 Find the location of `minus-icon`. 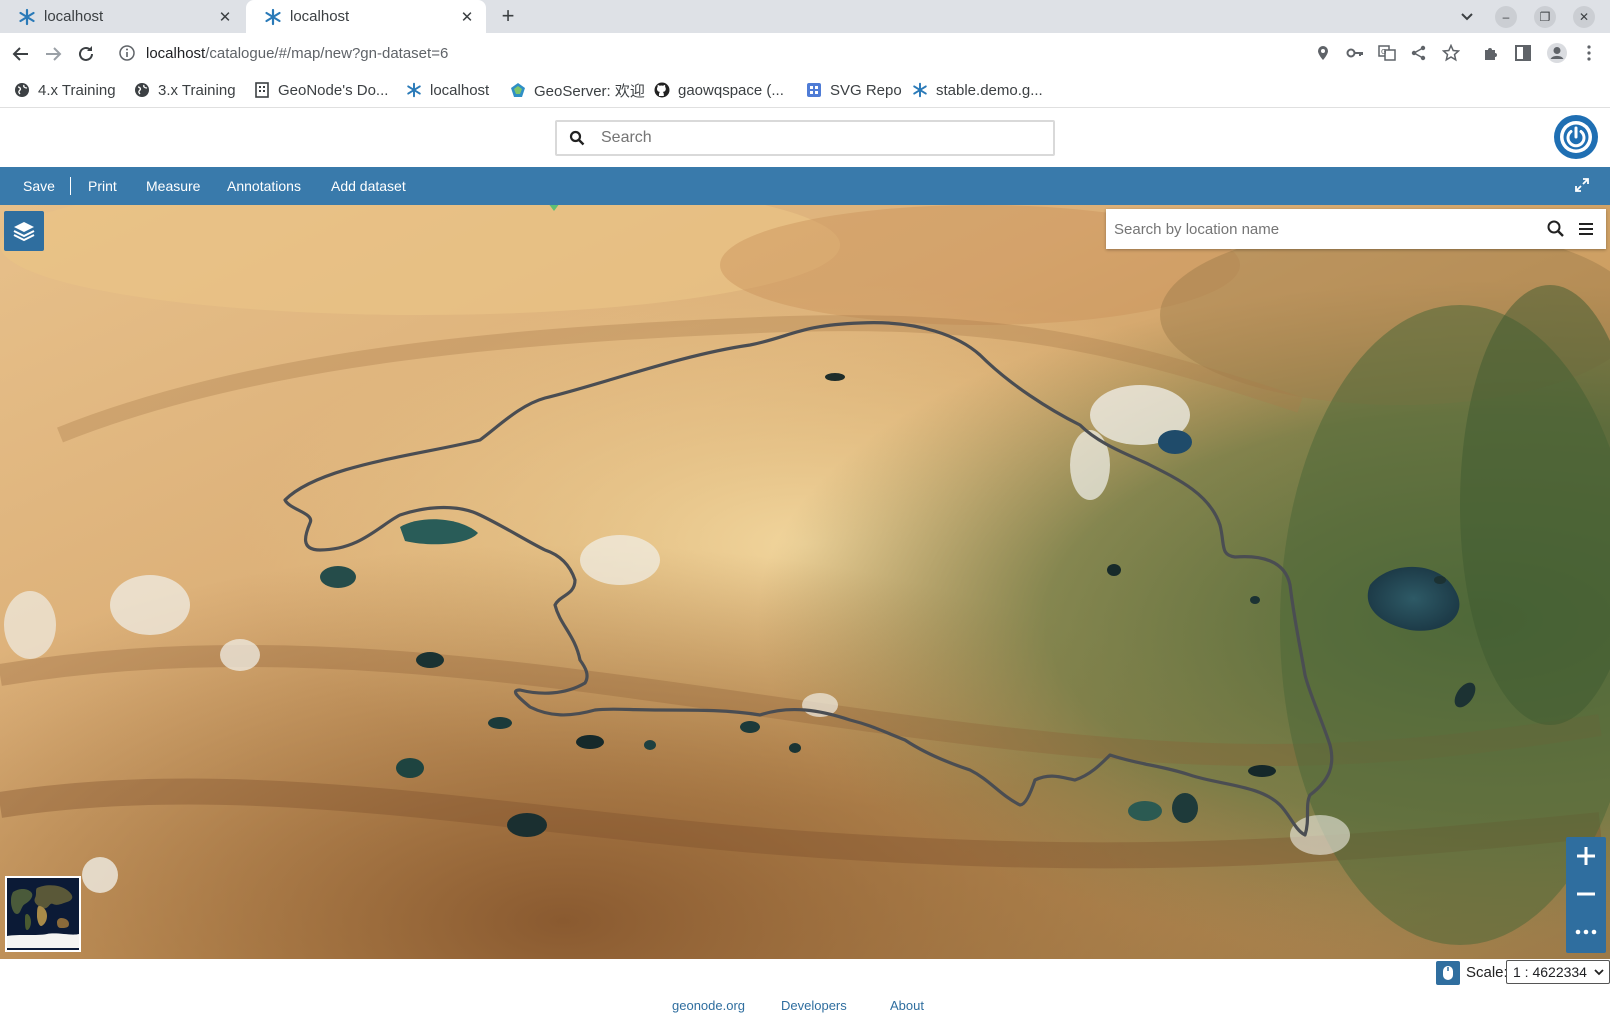

minus-icon is located at coordinates (1586, 894).